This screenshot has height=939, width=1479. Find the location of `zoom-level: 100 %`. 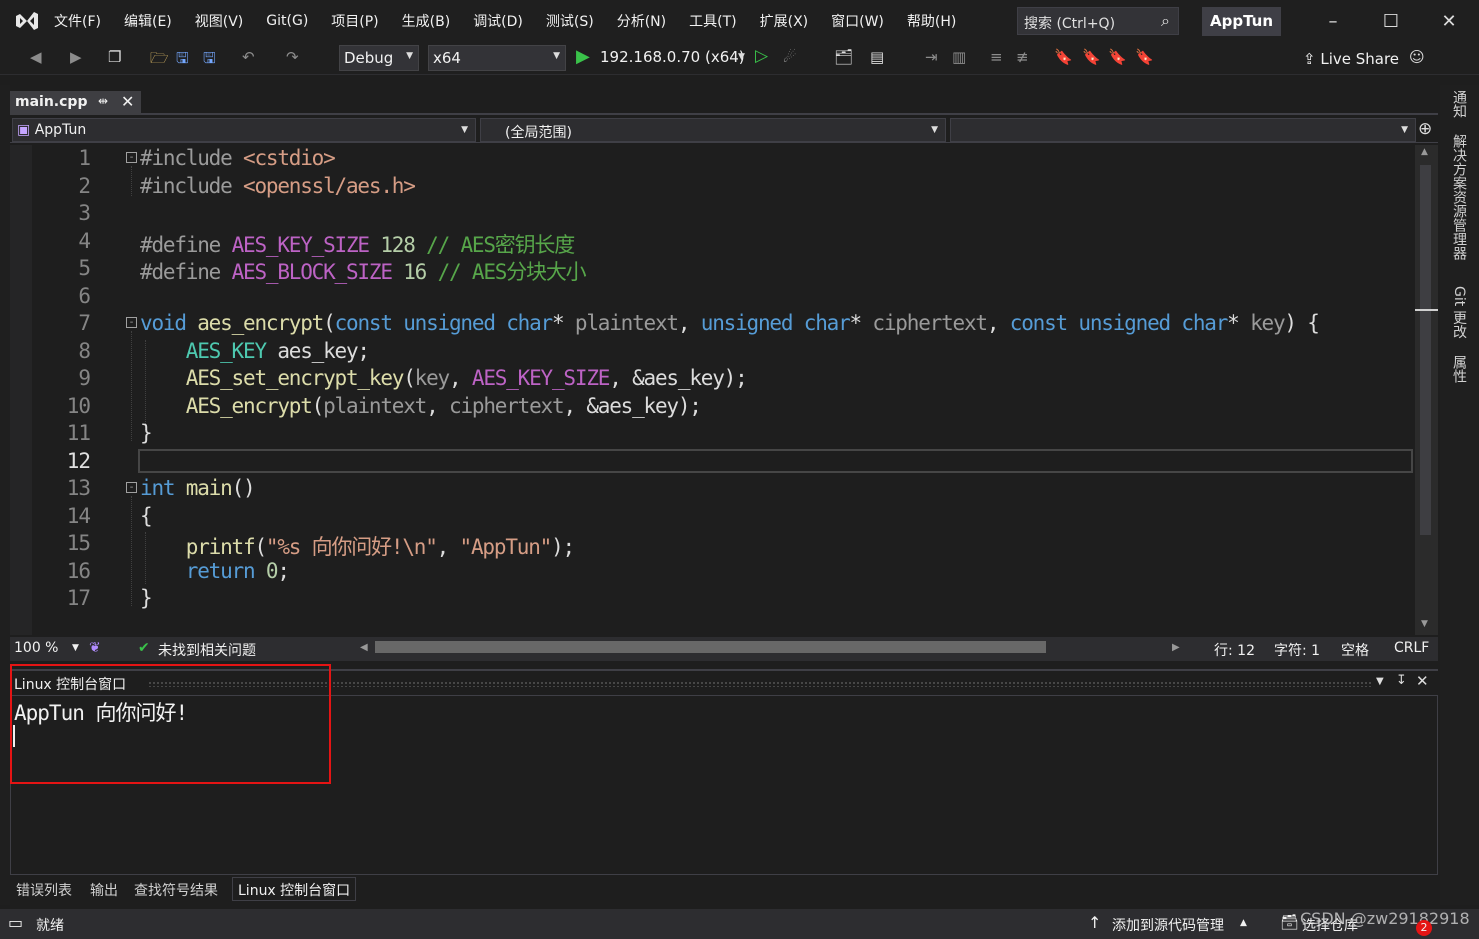

zoom-level: 100 % is located at coordinates (36, 648).